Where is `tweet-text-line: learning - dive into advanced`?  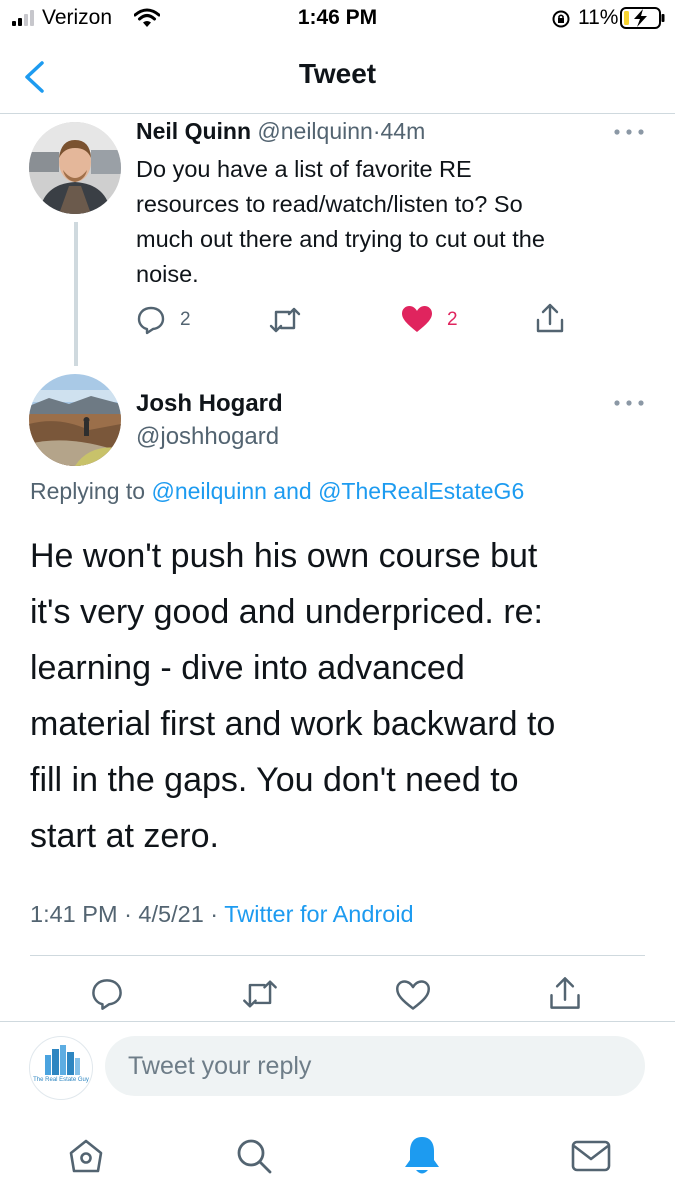
tweet-text-line: learning - dive into advanced is located at coordinates (247, 668).